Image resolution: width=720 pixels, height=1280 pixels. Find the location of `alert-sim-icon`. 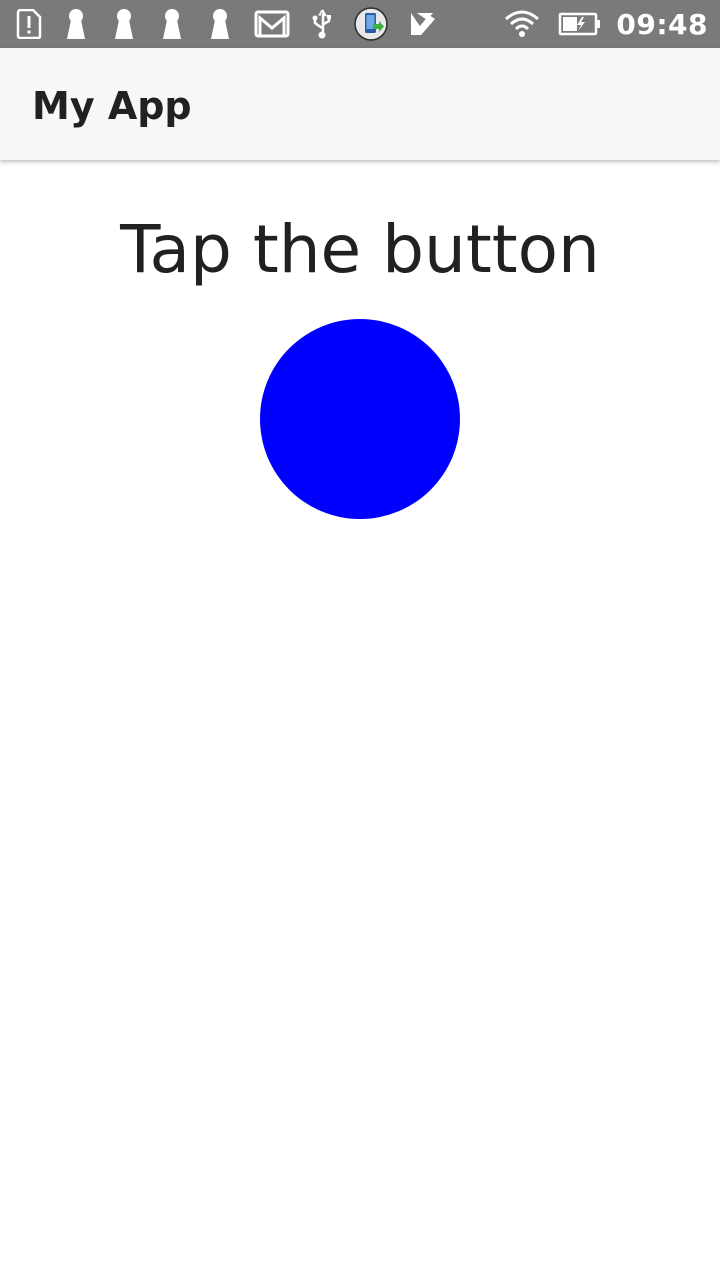

alert-sim-icon is located at coordinates (29, 24).